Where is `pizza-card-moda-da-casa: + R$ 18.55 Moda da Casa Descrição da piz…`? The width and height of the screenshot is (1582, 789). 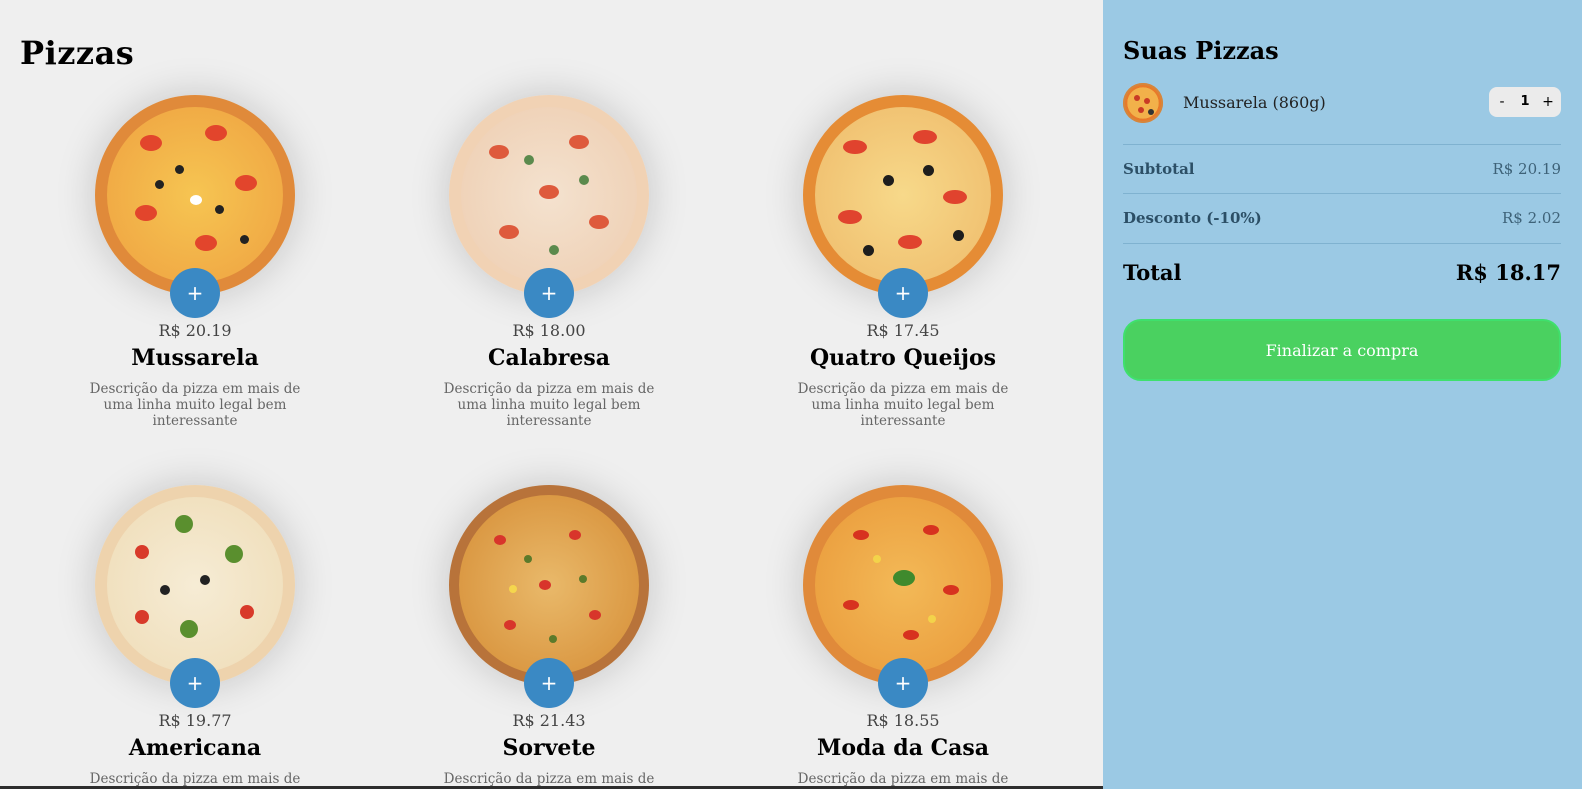 pizza-card-moda-da-casa: + R$ 18.55 Moda da Casa Descrição da piz… is located at coordinates (903, 637).